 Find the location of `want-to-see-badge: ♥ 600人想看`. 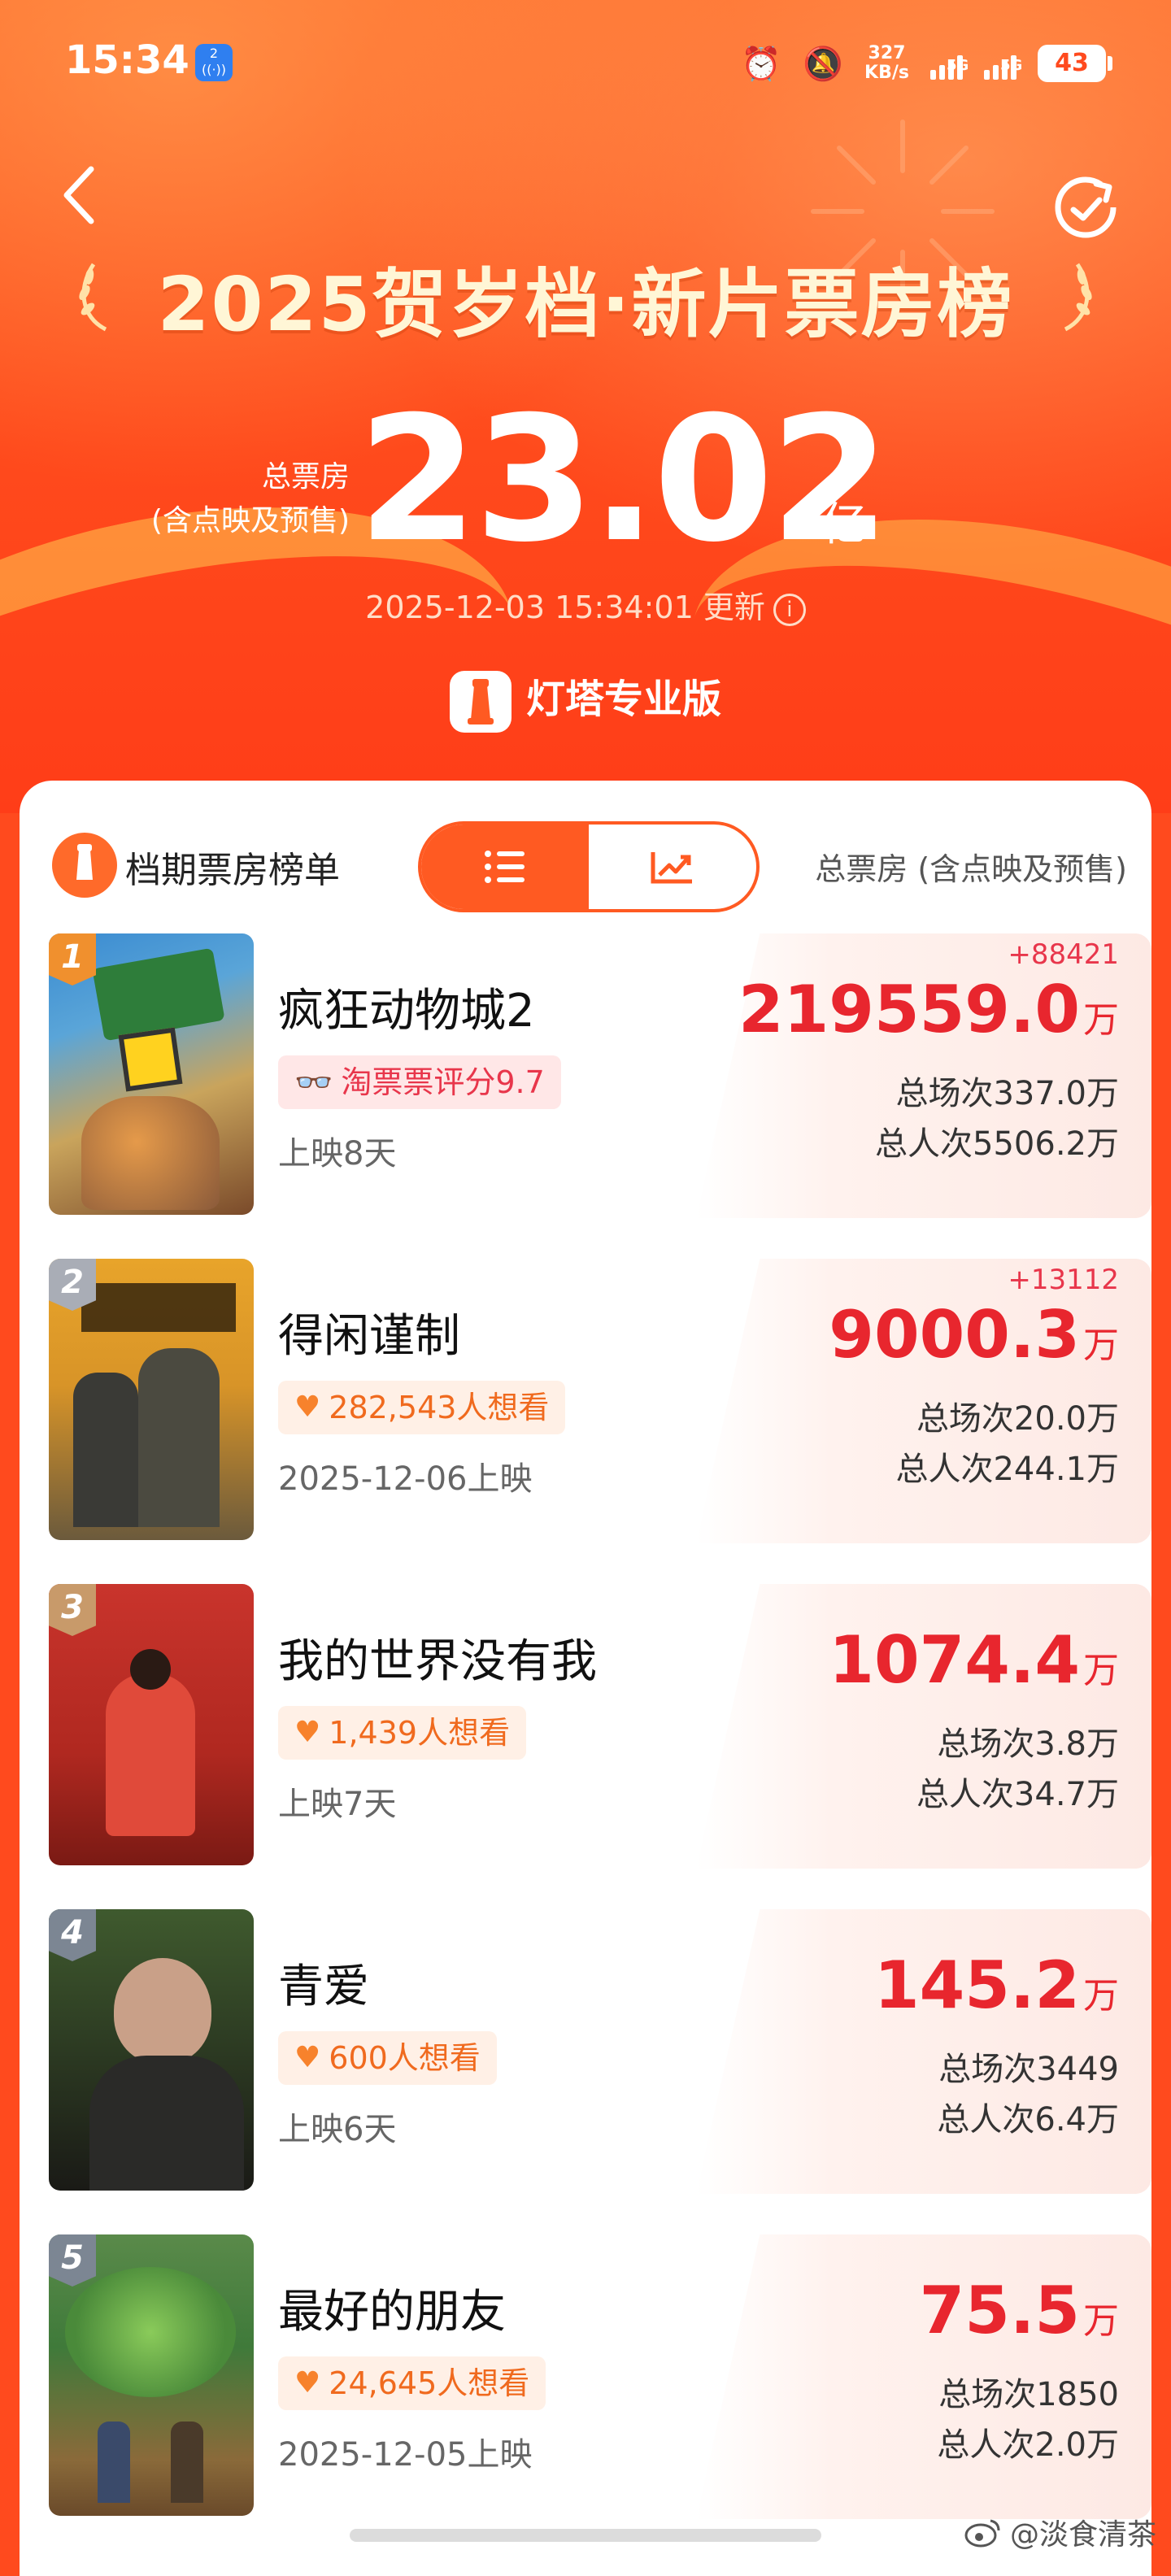

want-to-see-badge: ♥ 600人想看 is located at coordinates (387, 2058).